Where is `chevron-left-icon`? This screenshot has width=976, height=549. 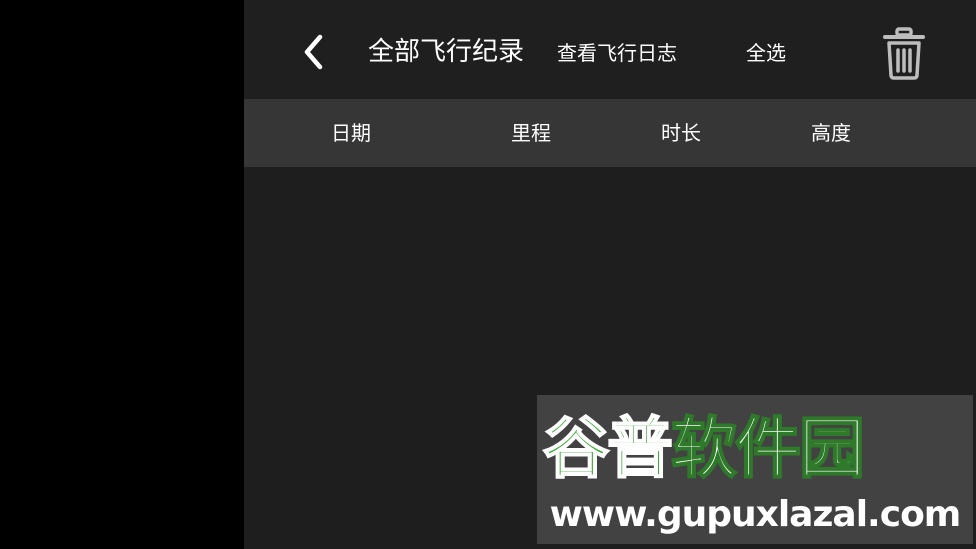
chevron-left-icon is located at coordinates (313, 52).